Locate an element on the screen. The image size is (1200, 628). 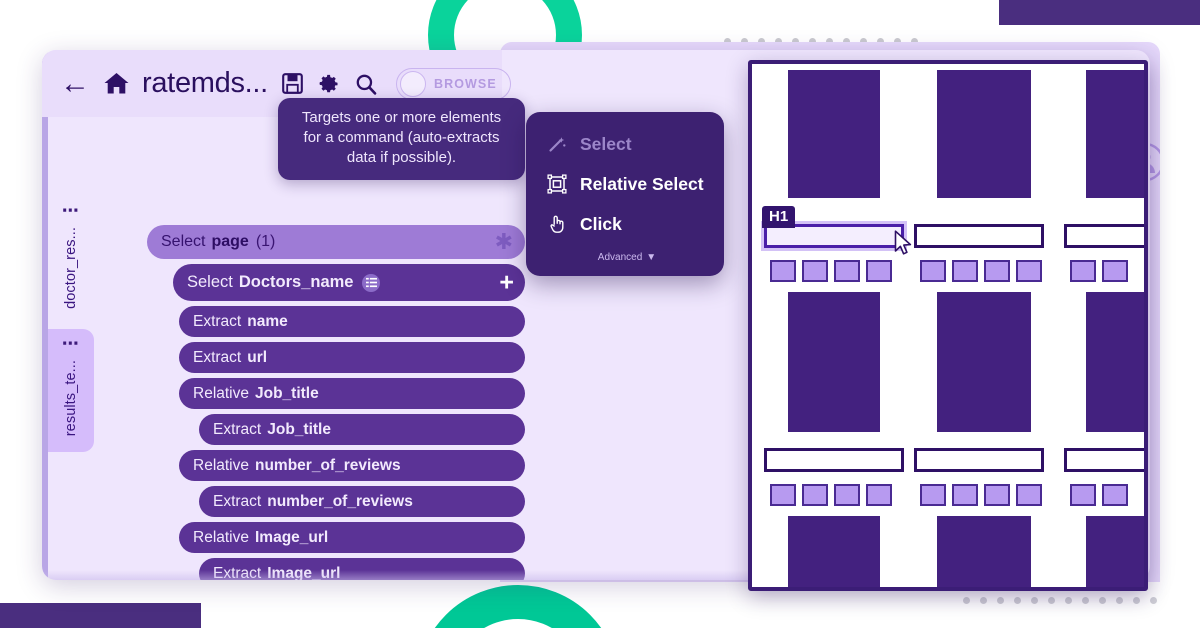
command-select-doctors-name: Select Doctors_name + is located at coordinates (349, 282).